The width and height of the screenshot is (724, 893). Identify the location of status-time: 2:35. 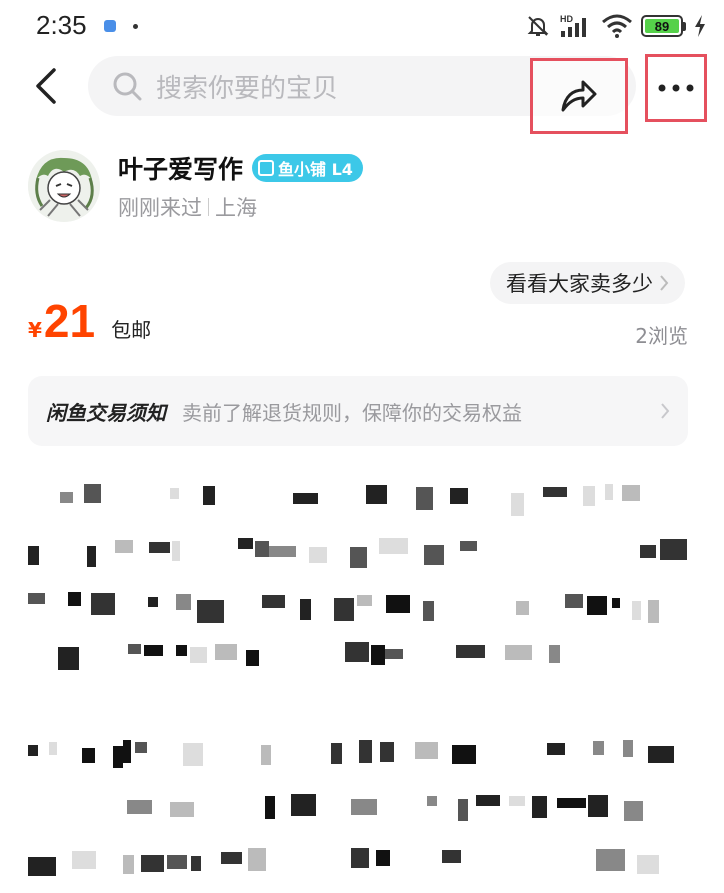
(61, 25).